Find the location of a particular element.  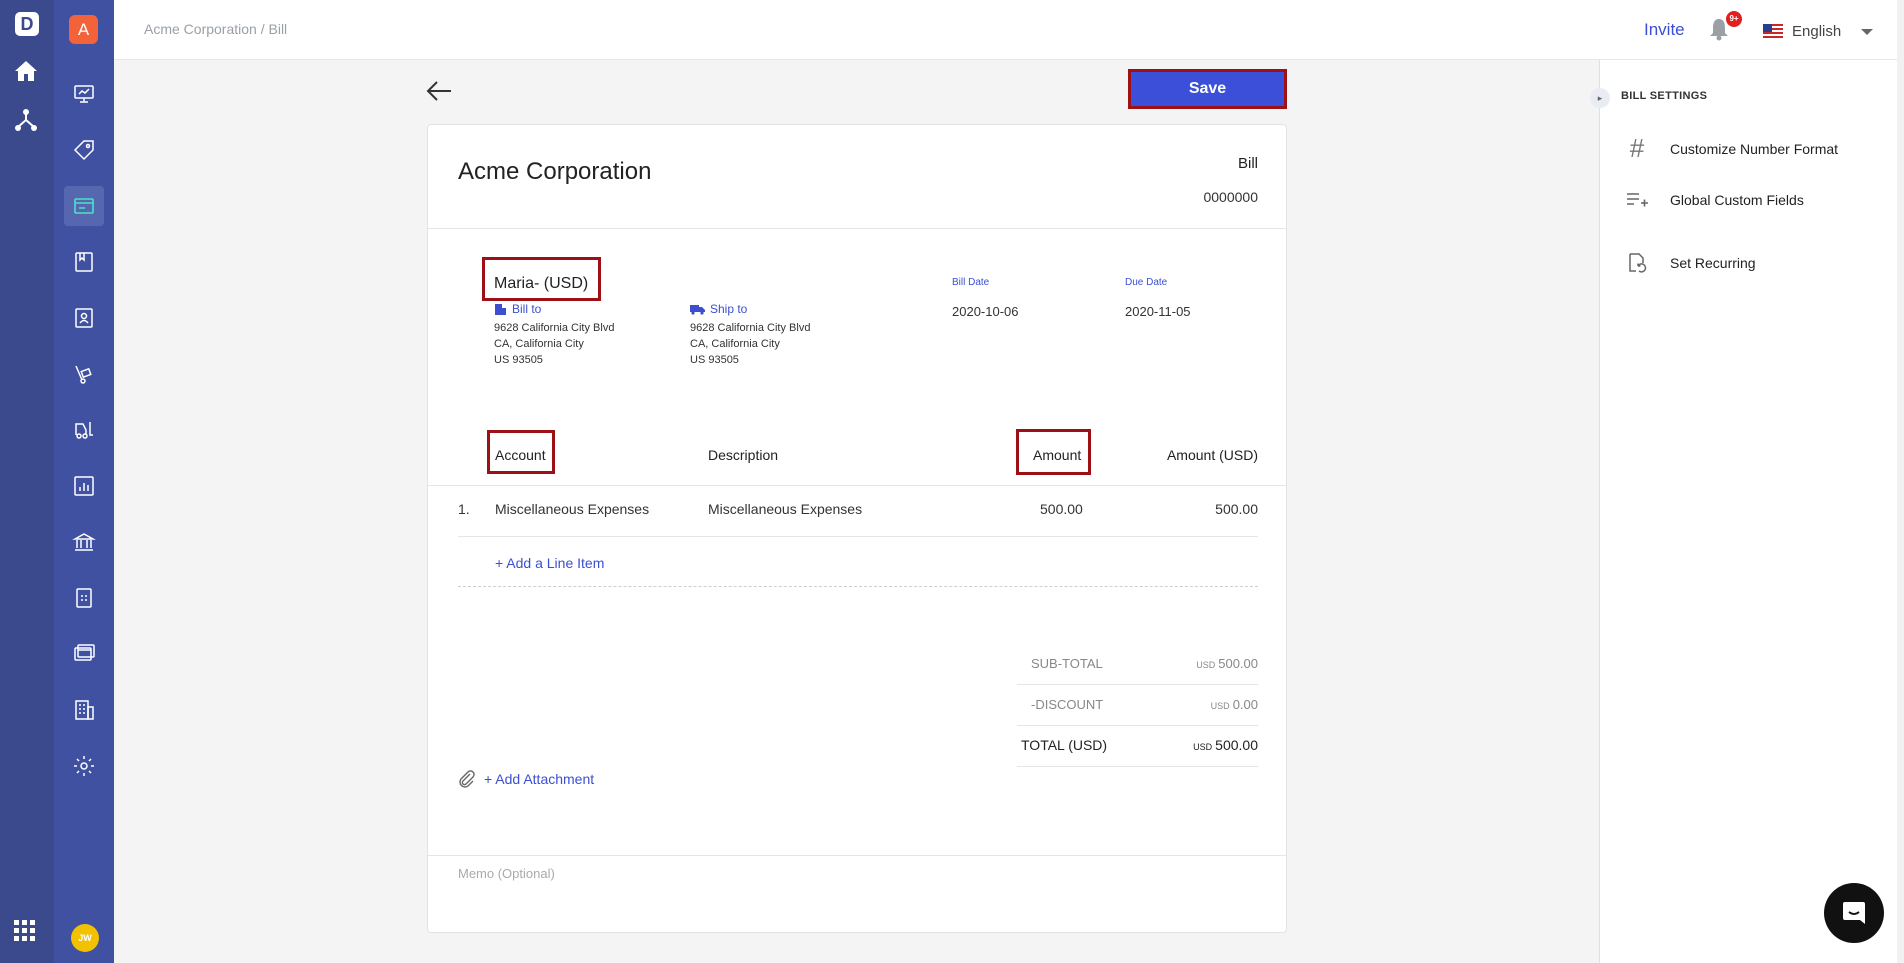

row-amount: 500.00 is located at coordinates (1061, 509).